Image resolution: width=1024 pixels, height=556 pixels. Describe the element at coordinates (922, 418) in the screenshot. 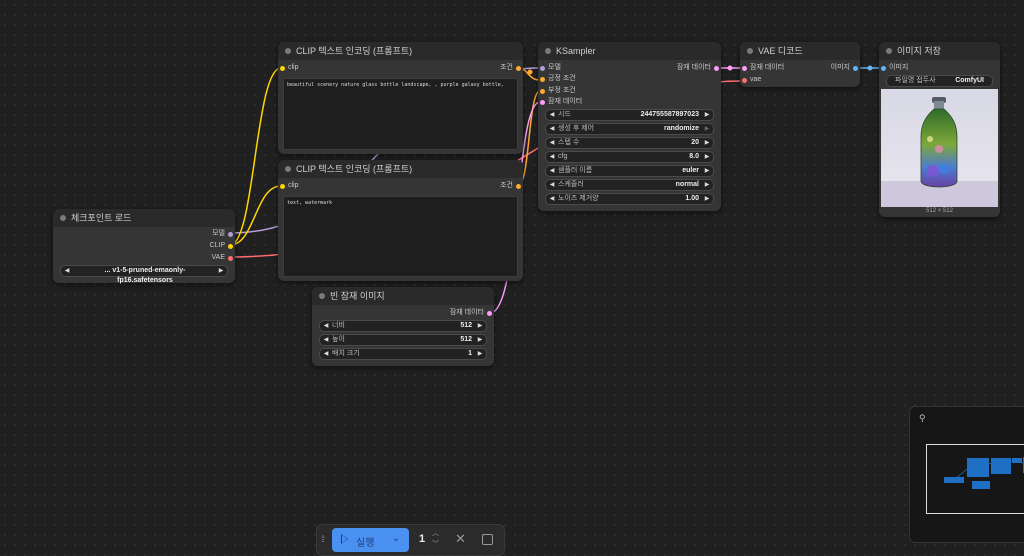

I see `settings-sliders-icon: ⚲` at that location.